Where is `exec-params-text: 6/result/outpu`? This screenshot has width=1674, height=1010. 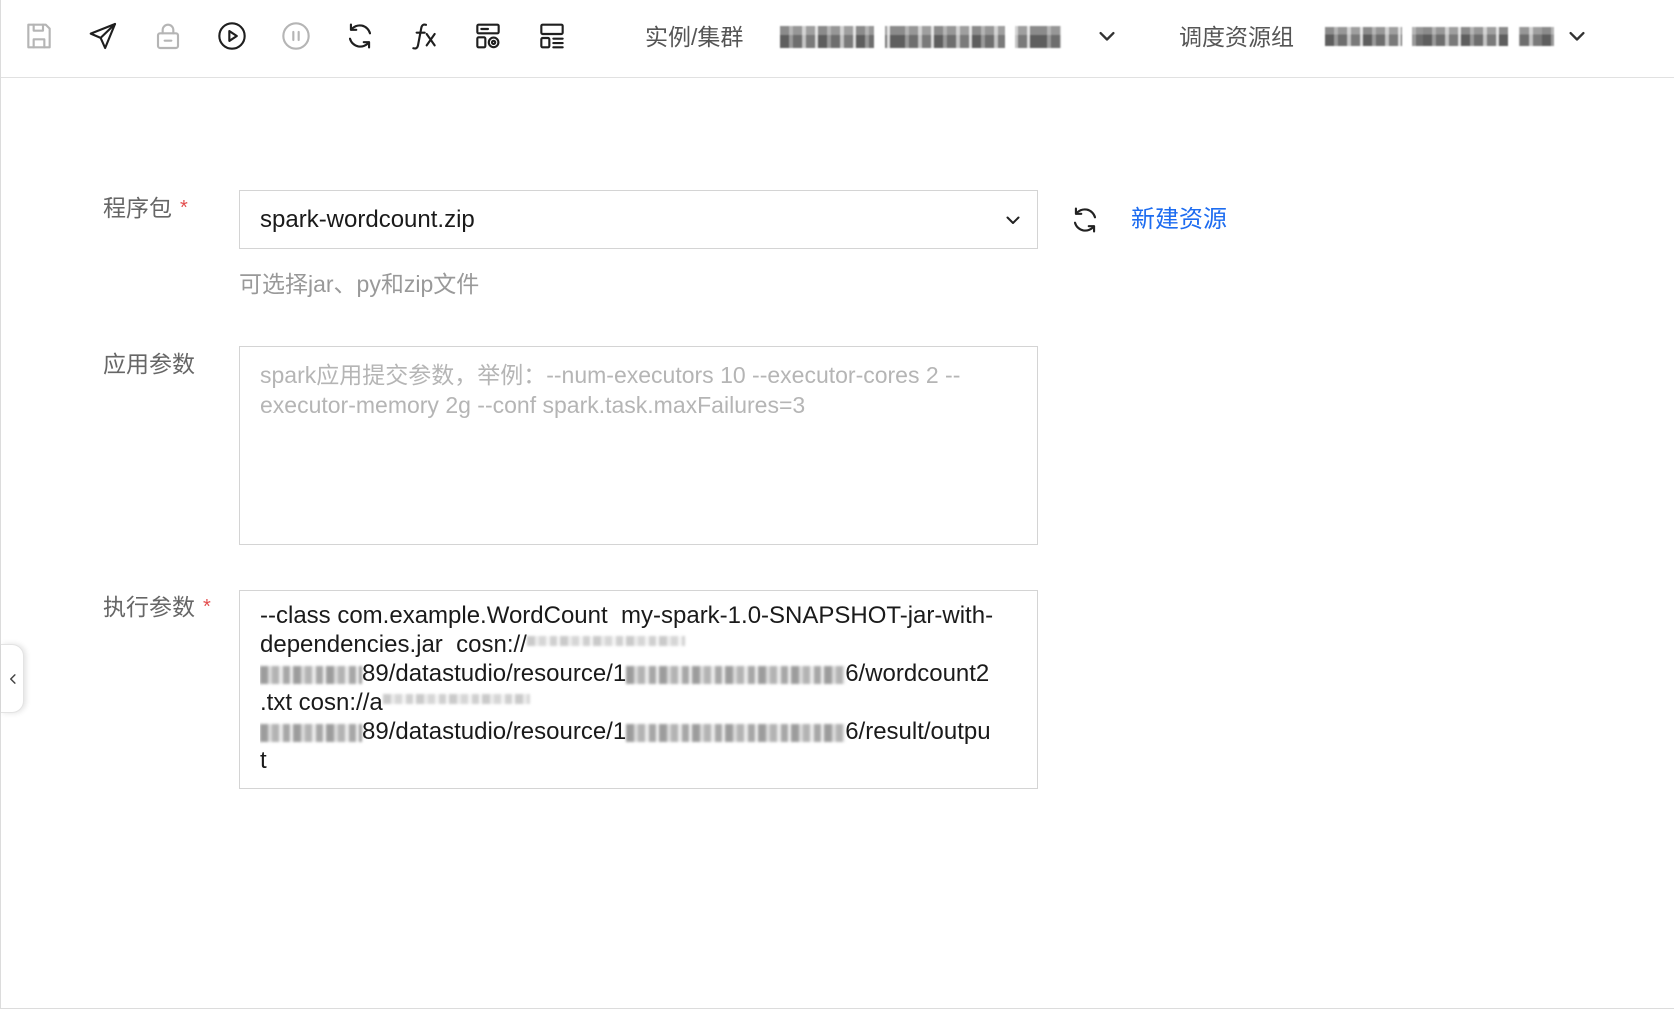 exec-params-text: 6/result/outpu is located at coordinates (918, 731).